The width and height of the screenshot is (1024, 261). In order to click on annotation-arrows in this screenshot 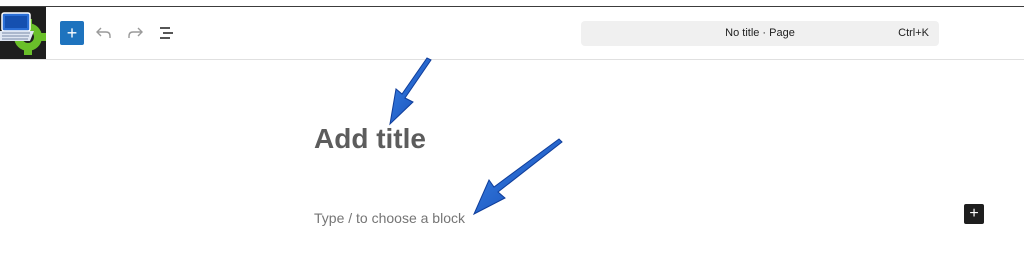, I will do `click(476, 136)`.